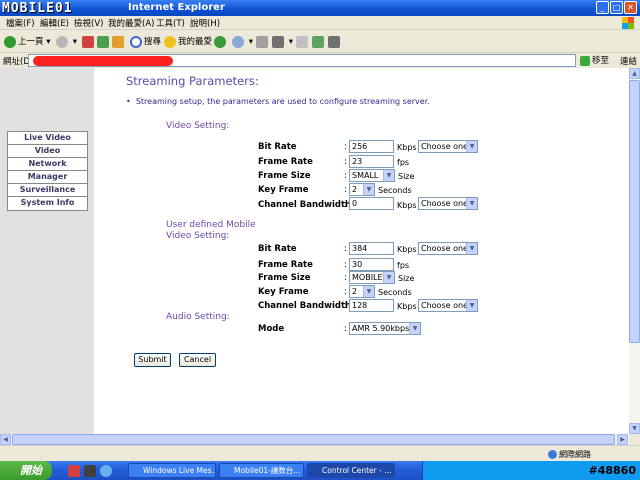  I want to click on history-button: ▾, so click(242, 42).